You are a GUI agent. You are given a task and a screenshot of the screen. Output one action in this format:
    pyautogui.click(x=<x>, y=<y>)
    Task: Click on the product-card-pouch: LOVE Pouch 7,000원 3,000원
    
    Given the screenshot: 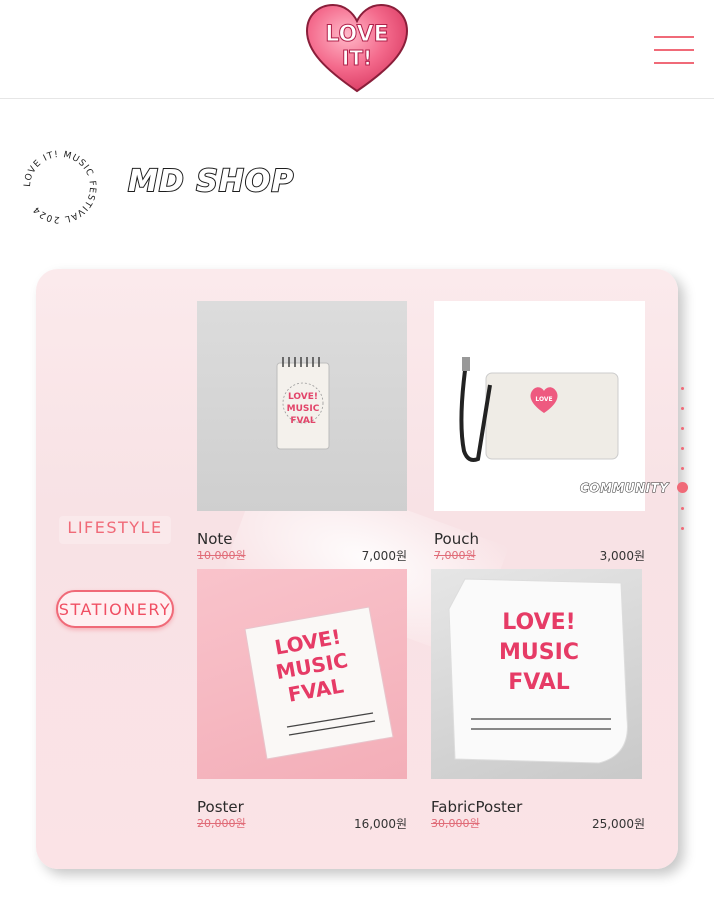 What is the action you would take?
    pyautogui.click(x=539, y=432)
    